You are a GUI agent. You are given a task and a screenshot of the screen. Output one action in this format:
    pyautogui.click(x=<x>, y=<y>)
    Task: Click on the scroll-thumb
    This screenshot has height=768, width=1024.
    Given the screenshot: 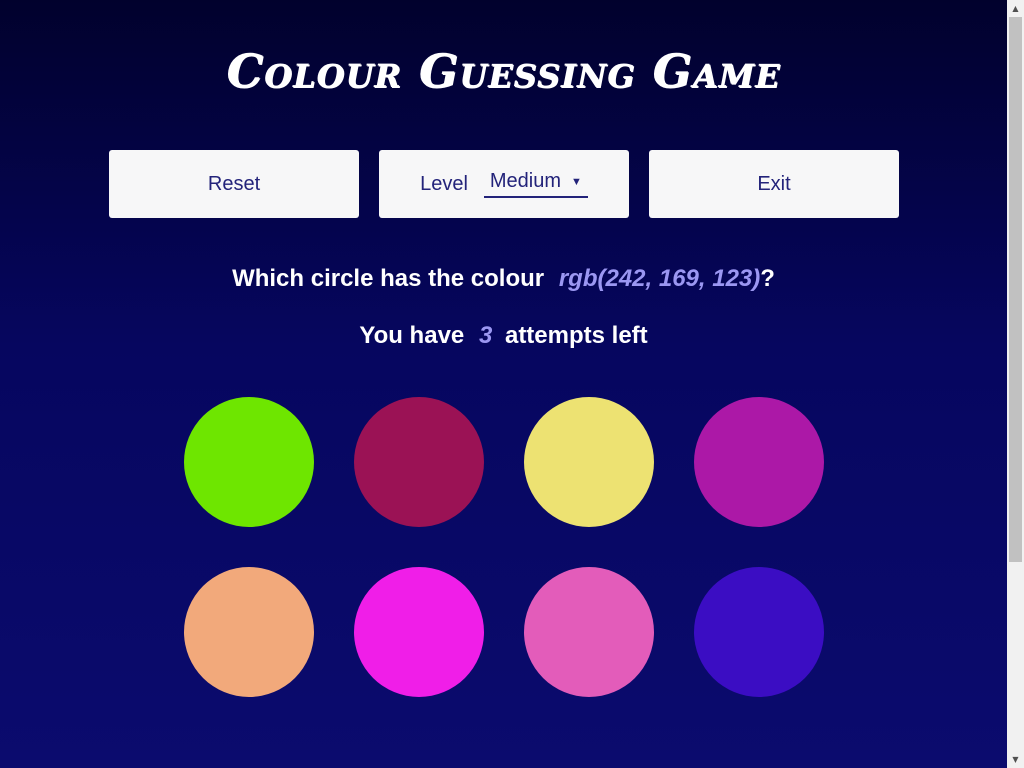 What is the action you would take?
    pyautogui.click(x=1015, y=289)
    